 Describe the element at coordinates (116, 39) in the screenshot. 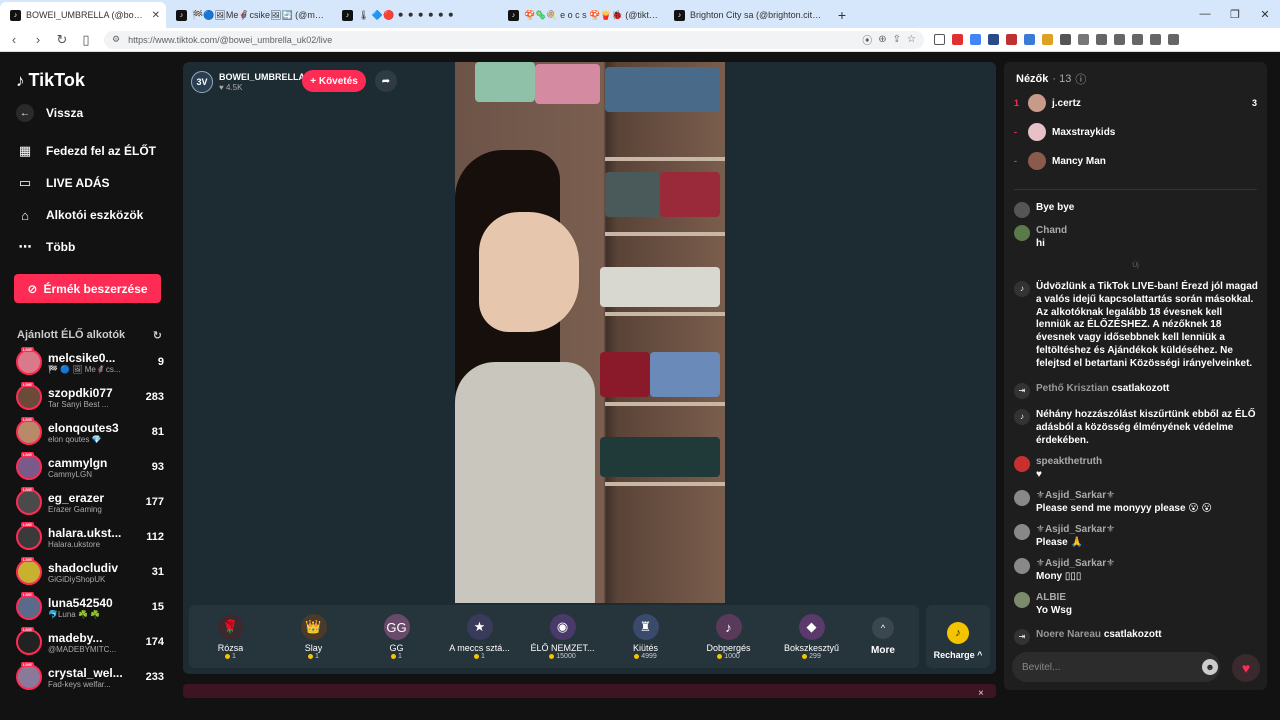

I see `site-settings-icon: ⚙` at that location.